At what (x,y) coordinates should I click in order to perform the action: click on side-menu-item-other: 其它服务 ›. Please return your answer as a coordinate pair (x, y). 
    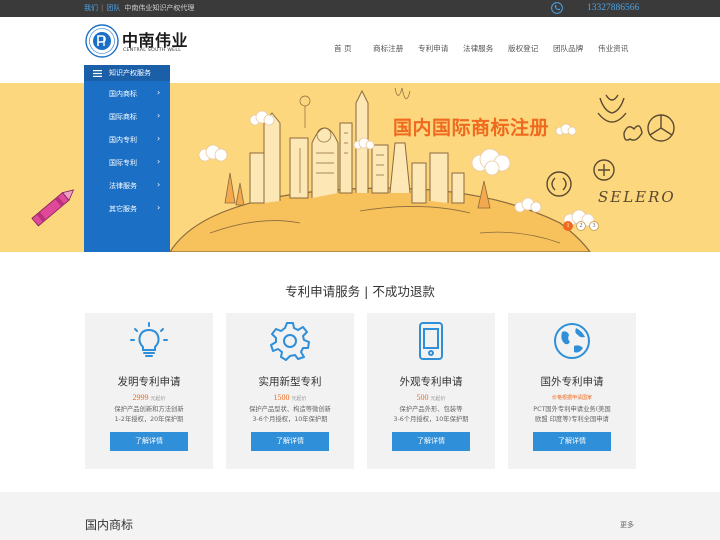
    Looking at the image, I should click on (127, 209).